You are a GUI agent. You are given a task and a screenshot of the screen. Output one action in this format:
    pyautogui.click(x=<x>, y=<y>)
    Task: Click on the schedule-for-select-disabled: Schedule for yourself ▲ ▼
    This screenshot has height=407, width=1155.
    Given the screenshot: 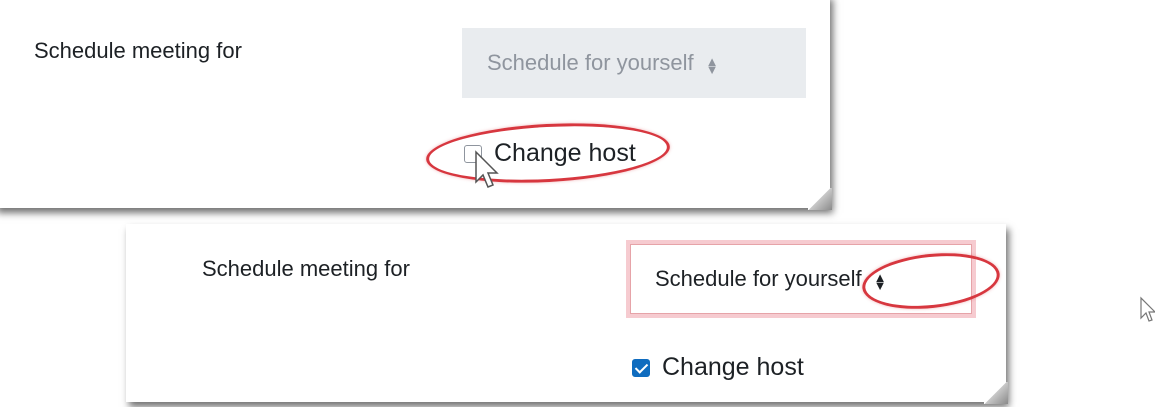 What is the action you would take?
    pyautogui.click(x=634, y=63)
    